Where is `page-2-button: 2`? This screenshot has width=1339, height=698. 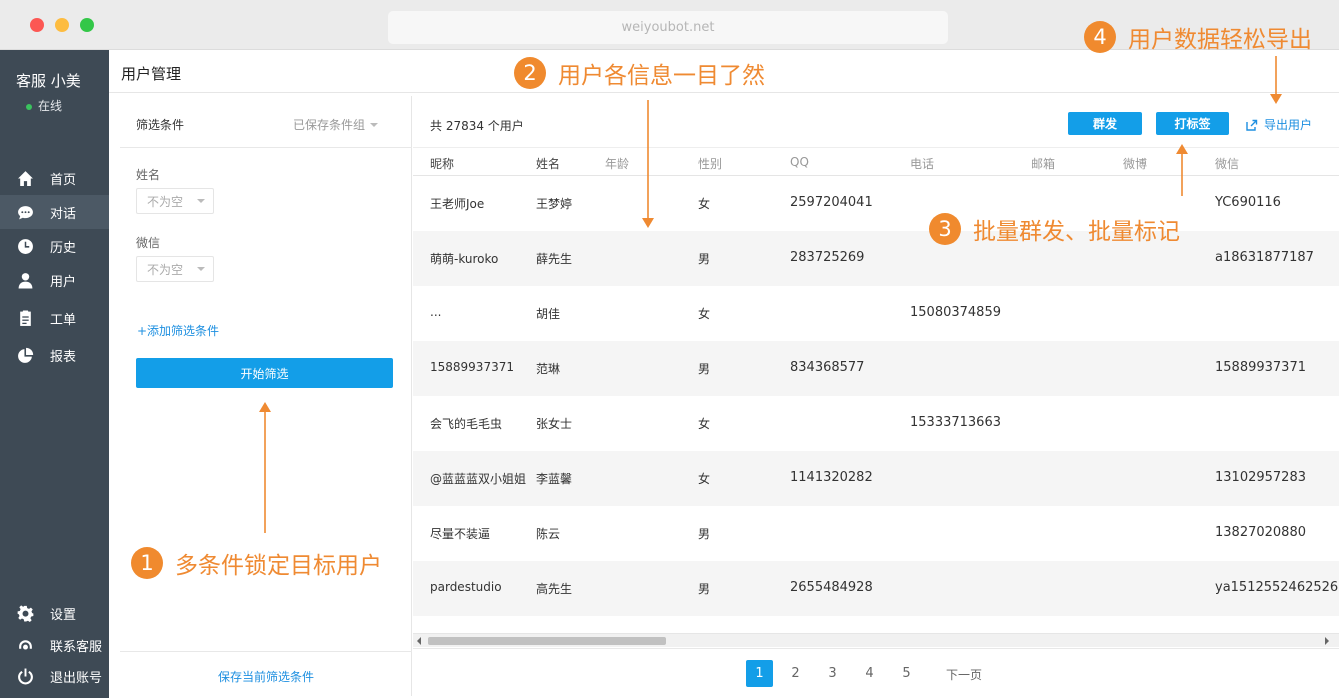 page-2-button: 2 is located at coordinates (795, 673).